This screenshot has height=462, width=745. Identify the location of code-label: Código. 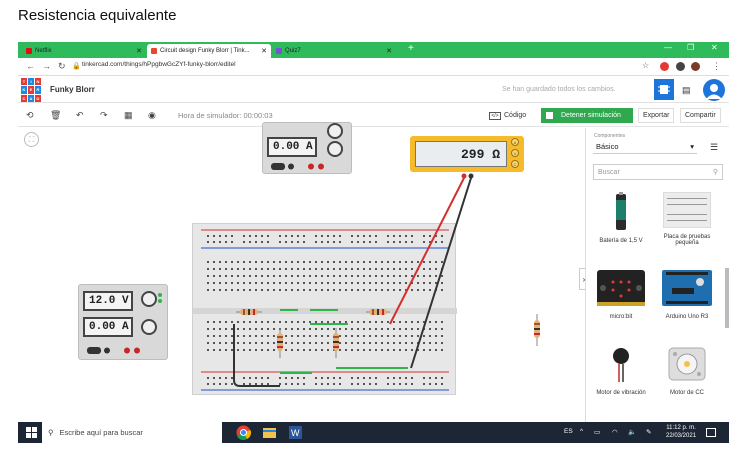
(515, 115).